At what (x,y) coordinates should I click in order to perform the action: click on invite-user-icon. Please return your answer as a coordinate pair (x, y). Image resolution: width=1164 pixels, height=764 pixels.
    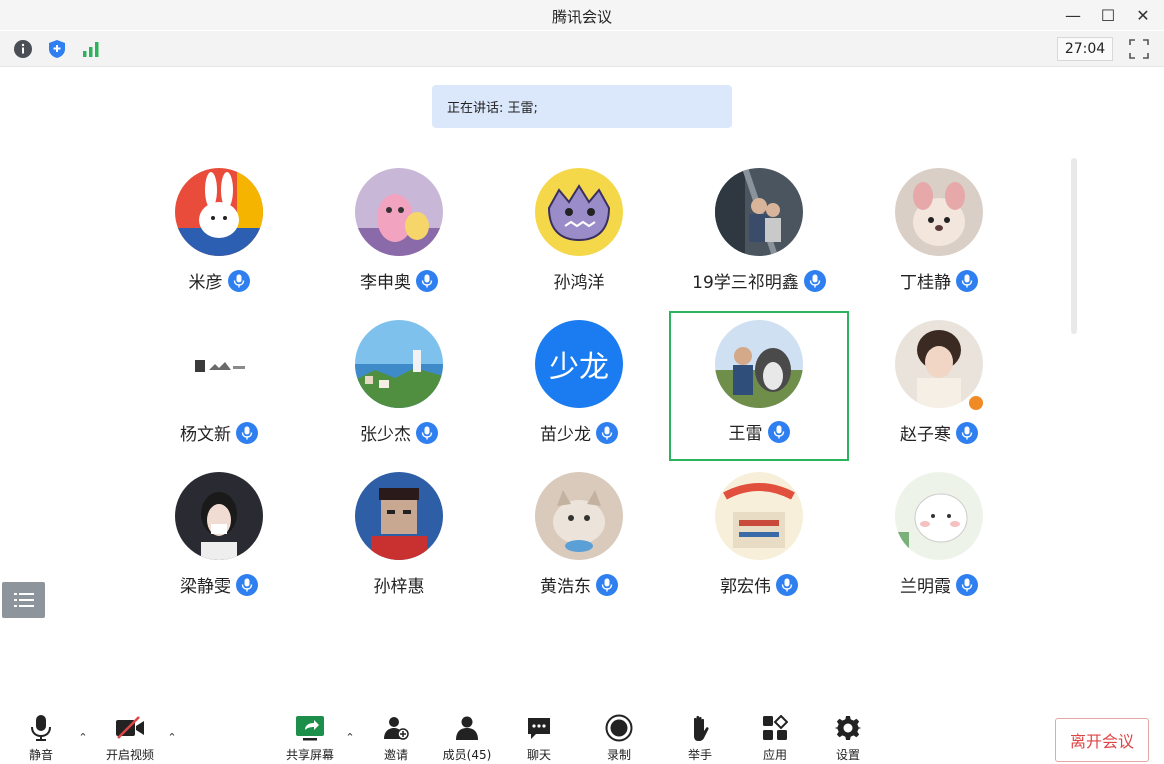
    Looking at the image, I should click on (396, 728).